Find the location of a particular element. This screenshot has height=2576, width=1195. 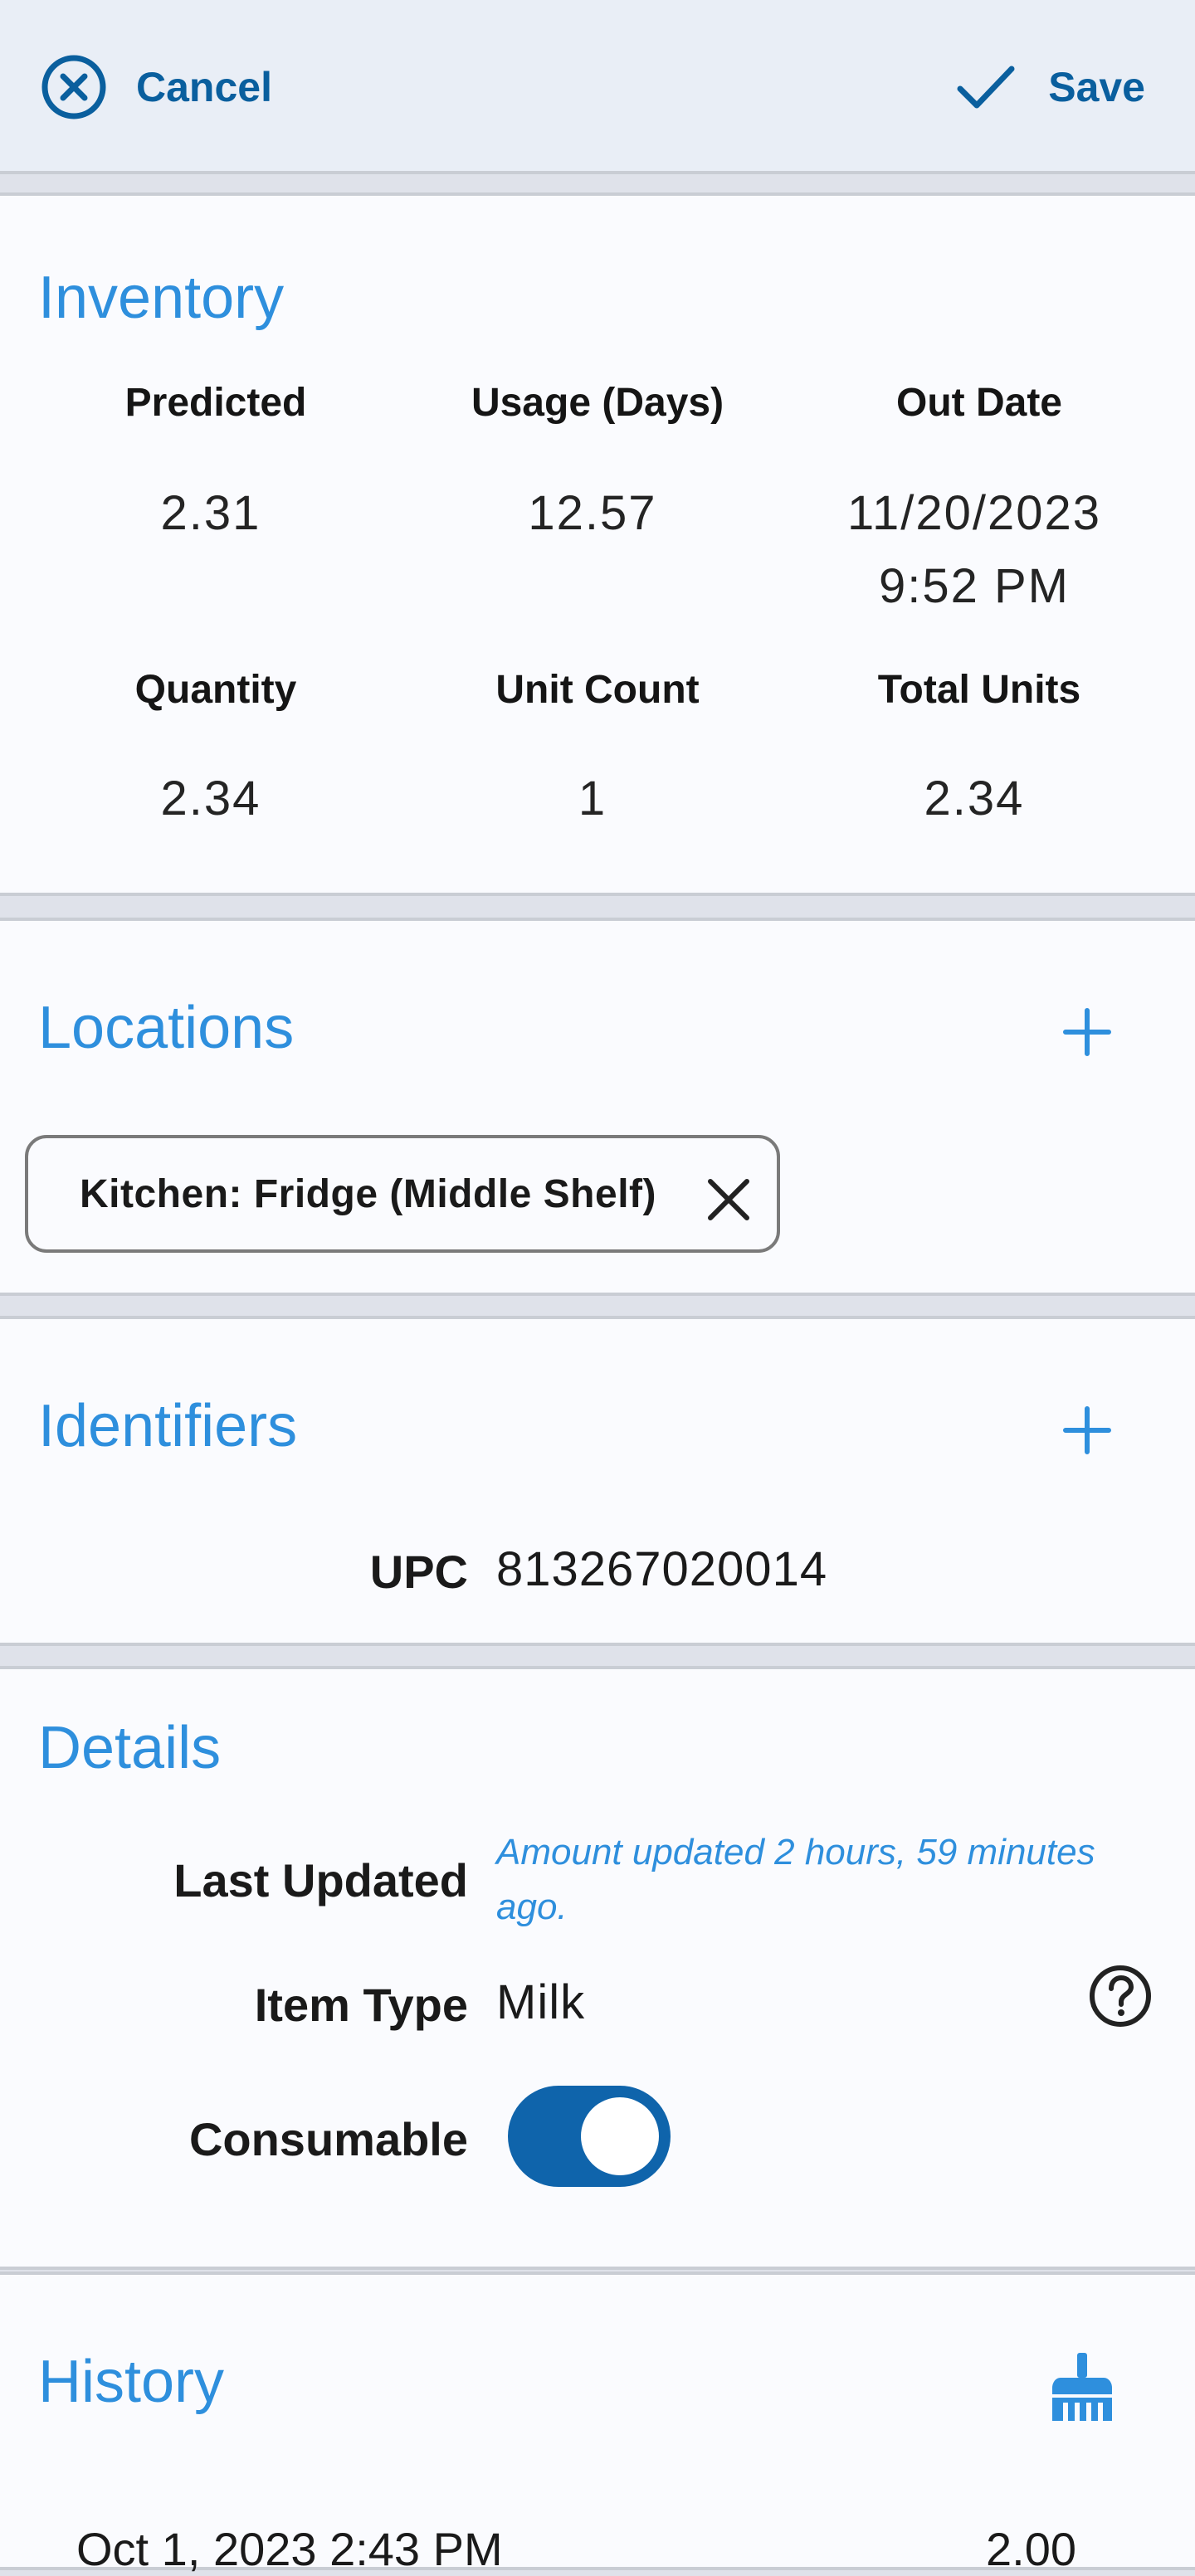

broom-icon is located at coordinates (1082, 2387).